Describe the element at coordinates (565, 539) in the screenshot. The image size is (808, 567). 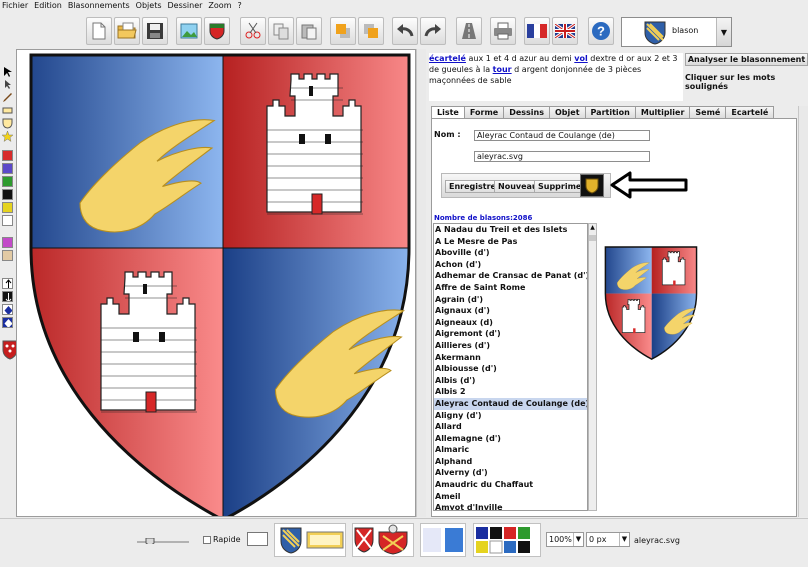
I see `zoom-select: 100% ▼` at that location.